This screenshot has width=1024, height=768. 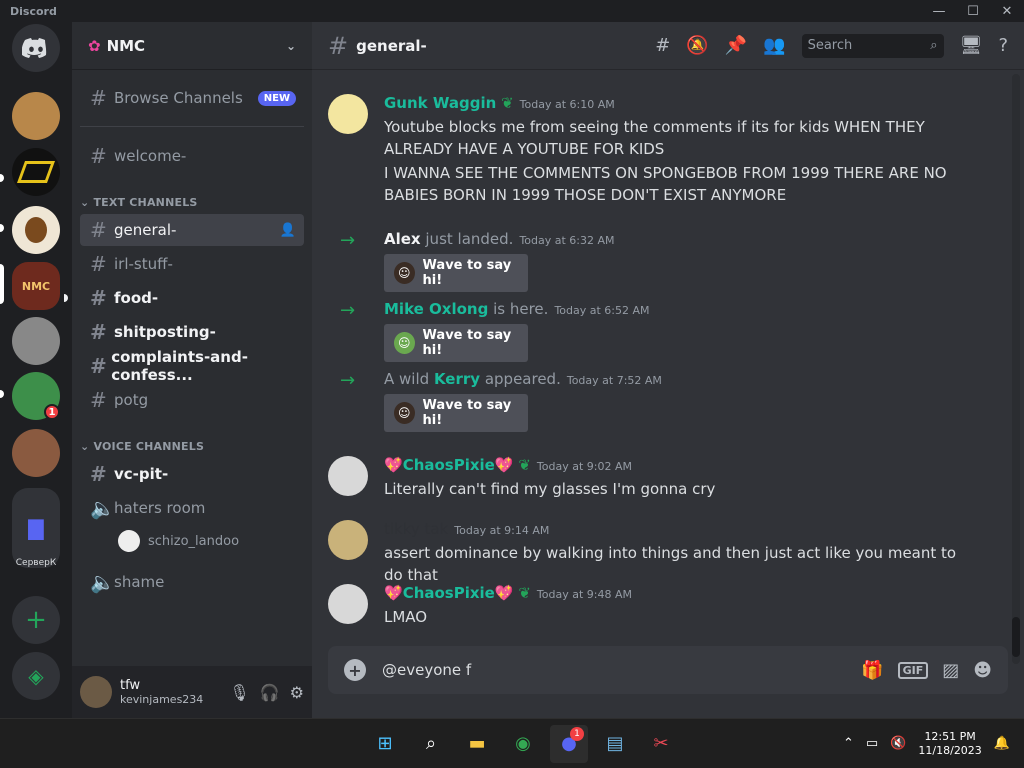 What do you see at coordinates (662, 45) in the screenshot?
I see `threads-icon: #` at bounding box center [662, 45].